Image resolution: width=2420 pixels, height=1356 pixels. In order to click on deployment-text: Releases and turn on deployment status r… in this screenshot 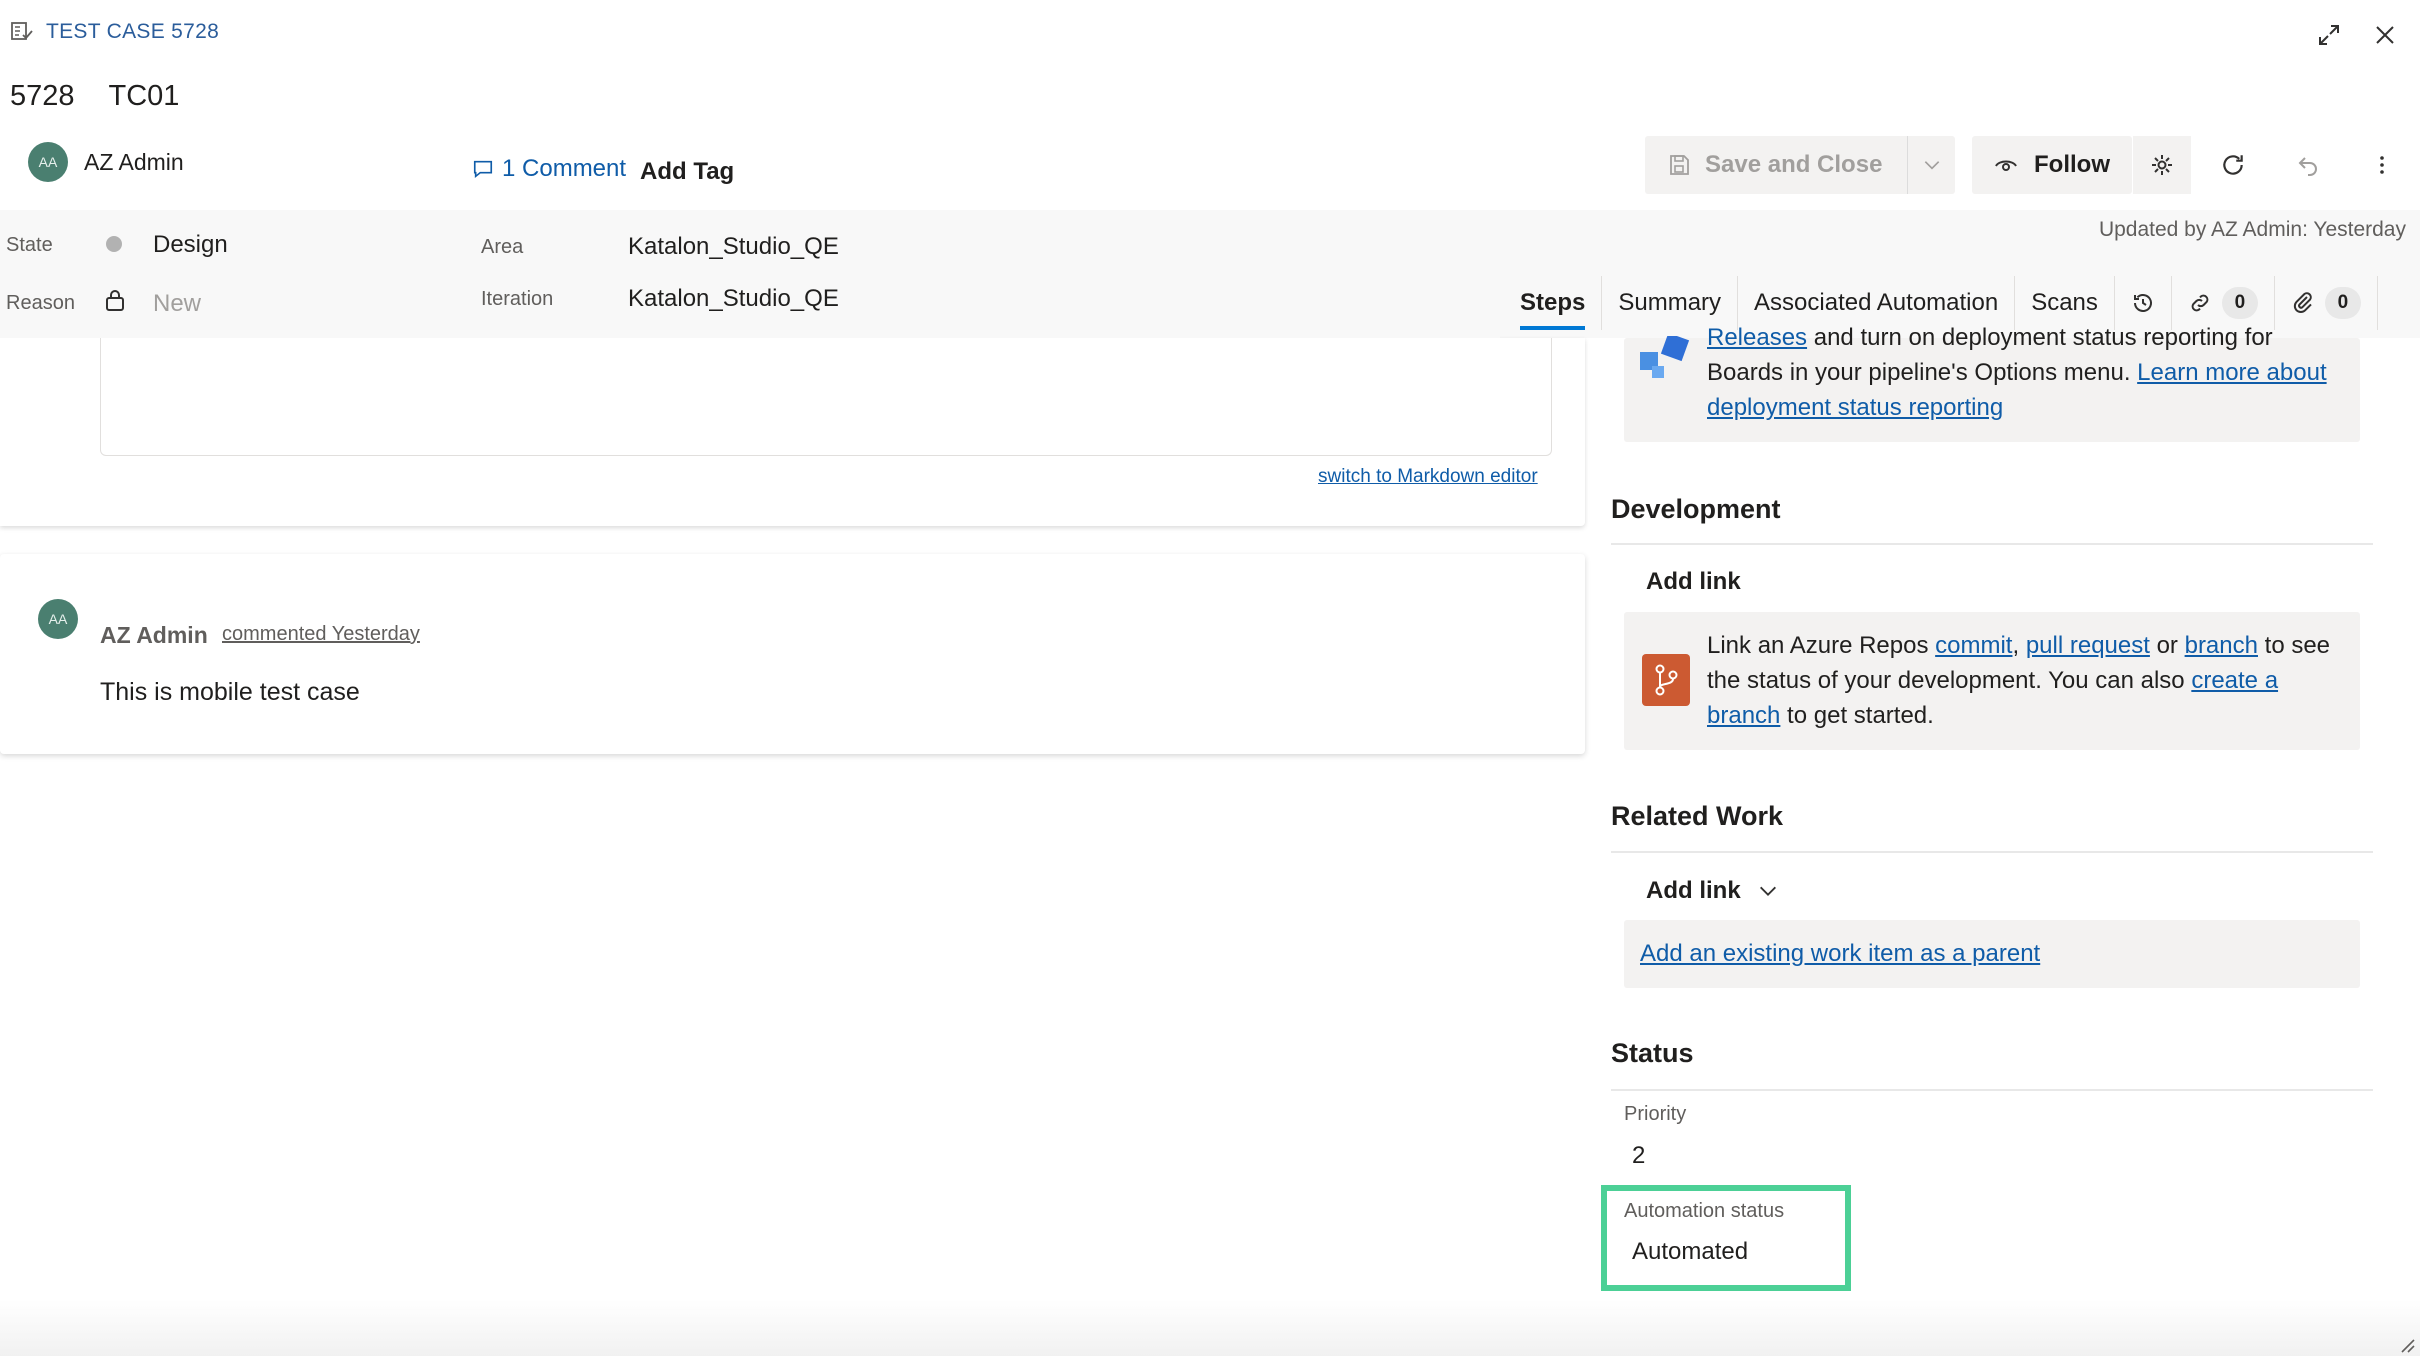, I will do `click(2032, 372)`.